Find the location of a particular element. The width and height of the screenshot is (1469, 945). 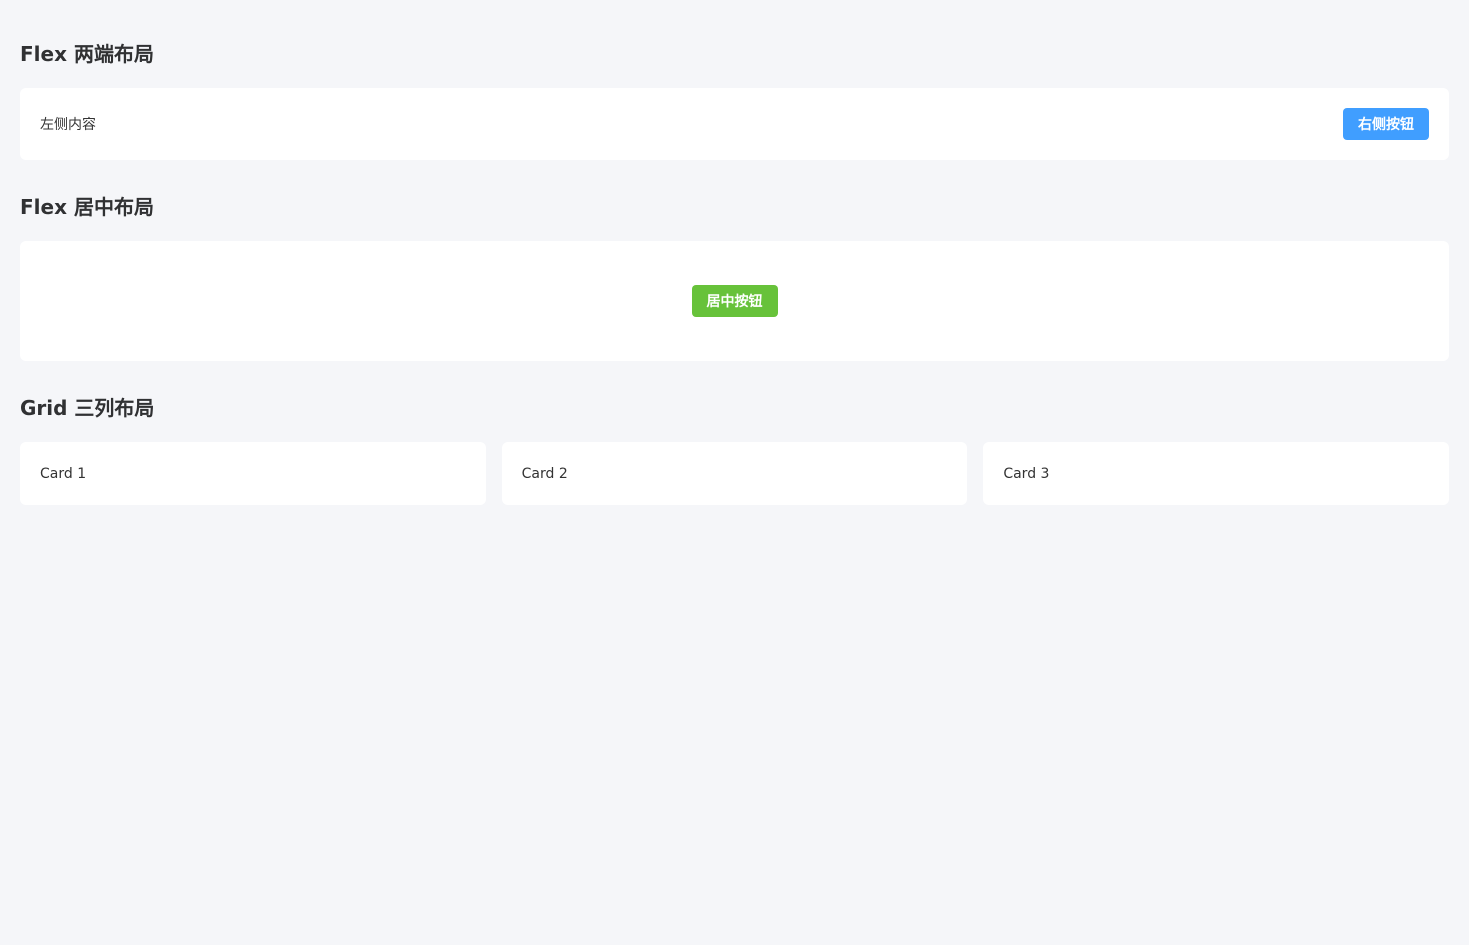

right-button: 右侧按钮 is located at coordinates (1386, 124).